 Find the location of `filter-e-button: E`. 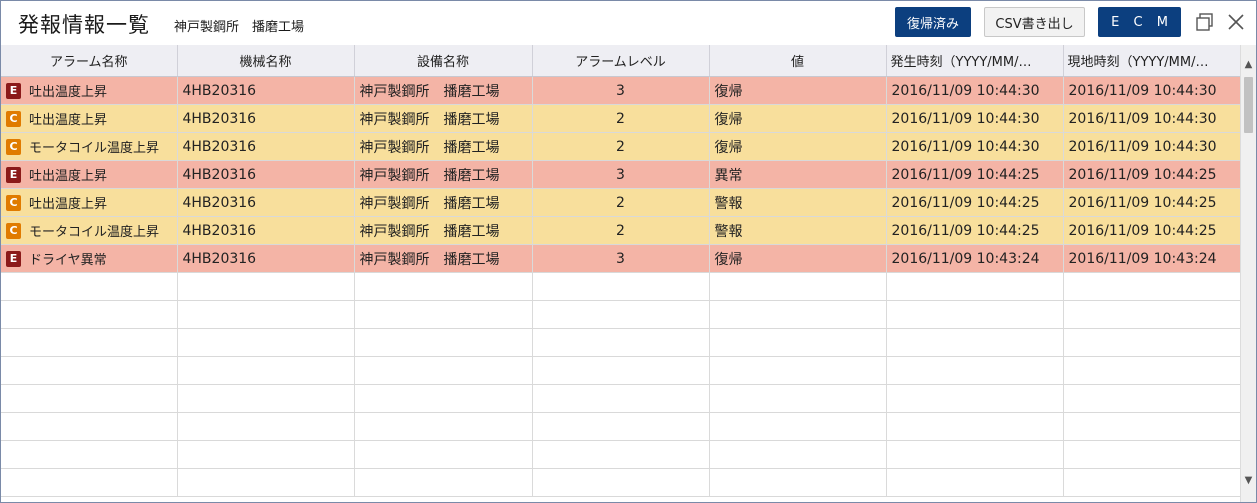

filter-e-button: E is located at coordinates (1115, 22).